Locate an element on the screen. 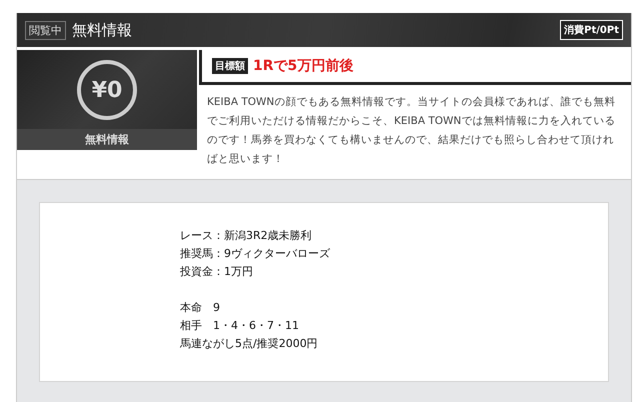 The height and width of the screenshot is (402, 640). info-line: 本命 9 is located at coordinates (200, 308).